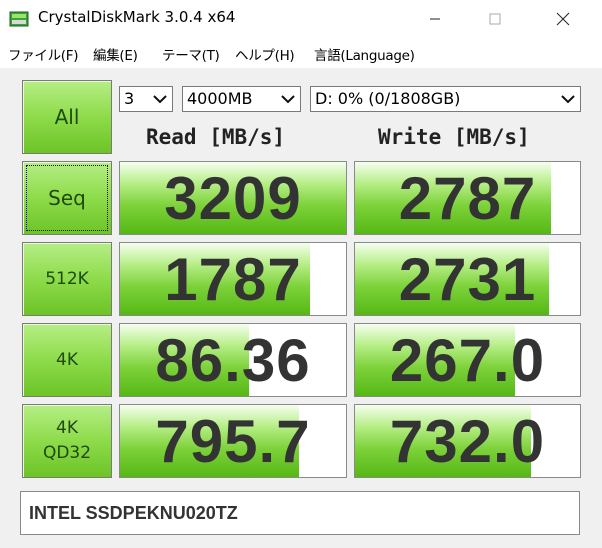 The height and width of the screenshot is (548, 602). I want to click on seq-read-value: 3209, so click(233, 198).